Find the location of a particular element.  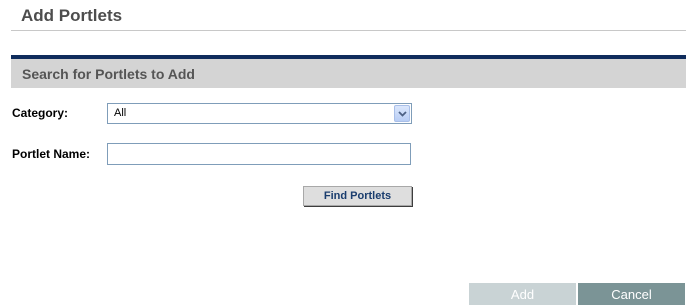

section-title: Search for Portlets to Add is located at coordinates (108, 74).